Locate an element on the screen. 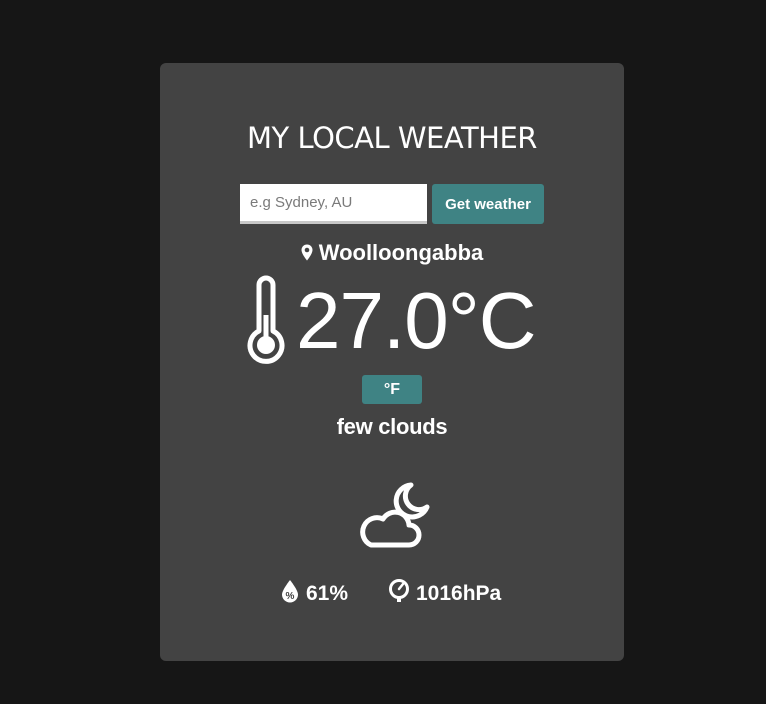  humidity-icon: % is located at coordinates (290, 591).